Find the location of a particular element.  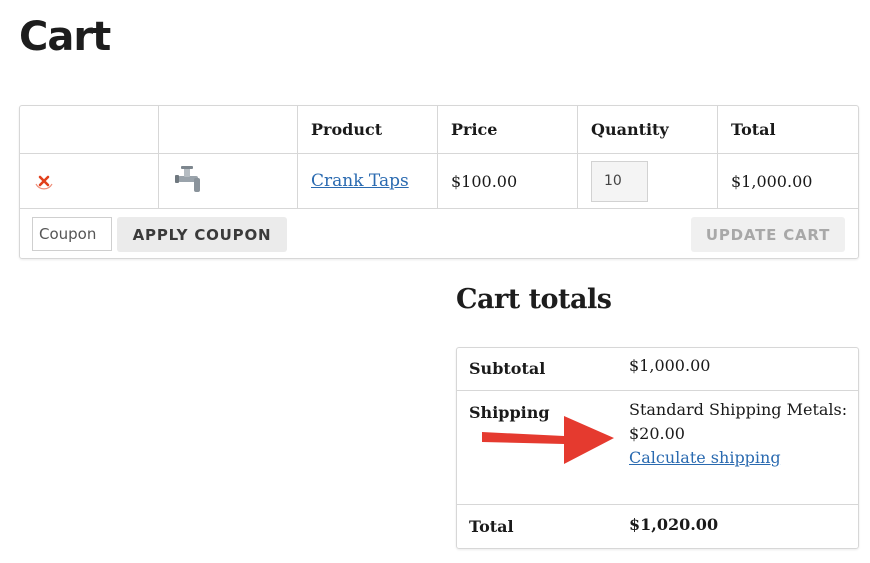

remove-cell is located at coordinates (89, 181).